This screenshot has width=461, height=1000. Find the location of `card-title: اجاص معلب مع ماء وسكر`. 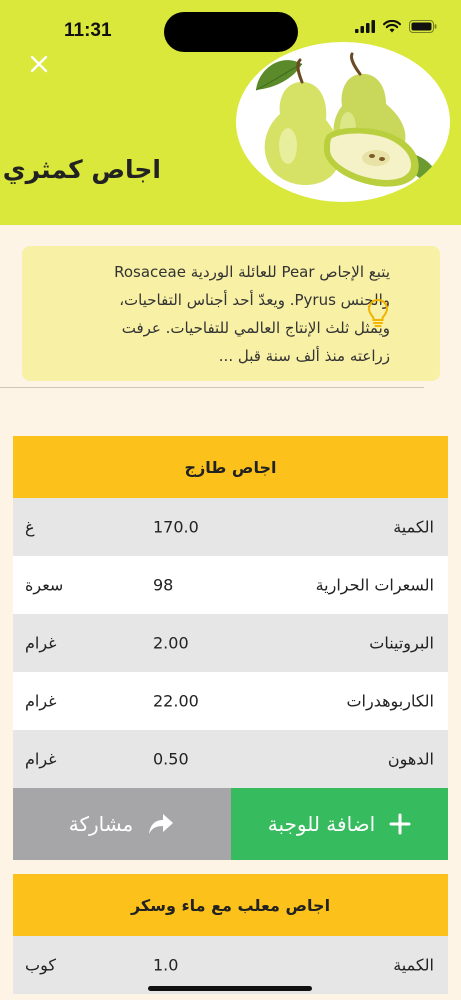

card-title: اجاص معلب مع ماء وسكر is located at coordinates (230, 905).